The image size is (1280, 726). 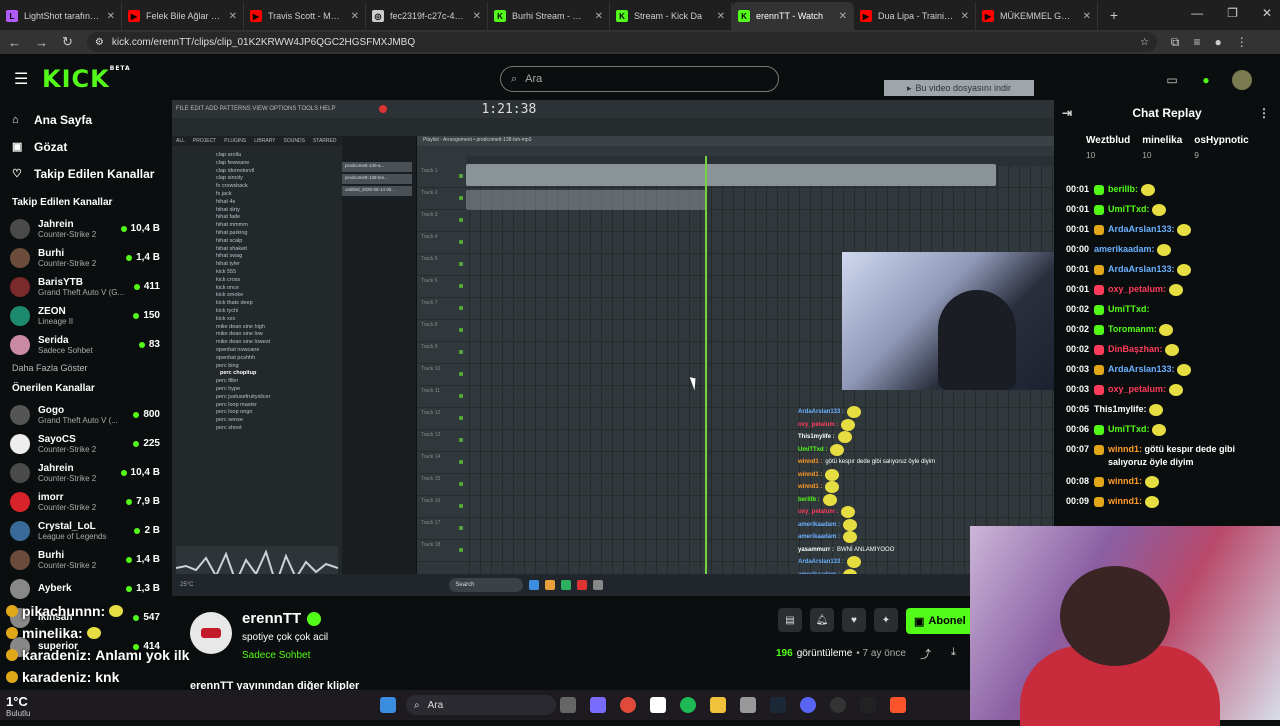 What do you see at coordinates (1037, 16) in the screenshot?
I see `browser-tab: ▶ MÜKEMMEL GRAFİK ✕` at bounding box center [1037, 16].